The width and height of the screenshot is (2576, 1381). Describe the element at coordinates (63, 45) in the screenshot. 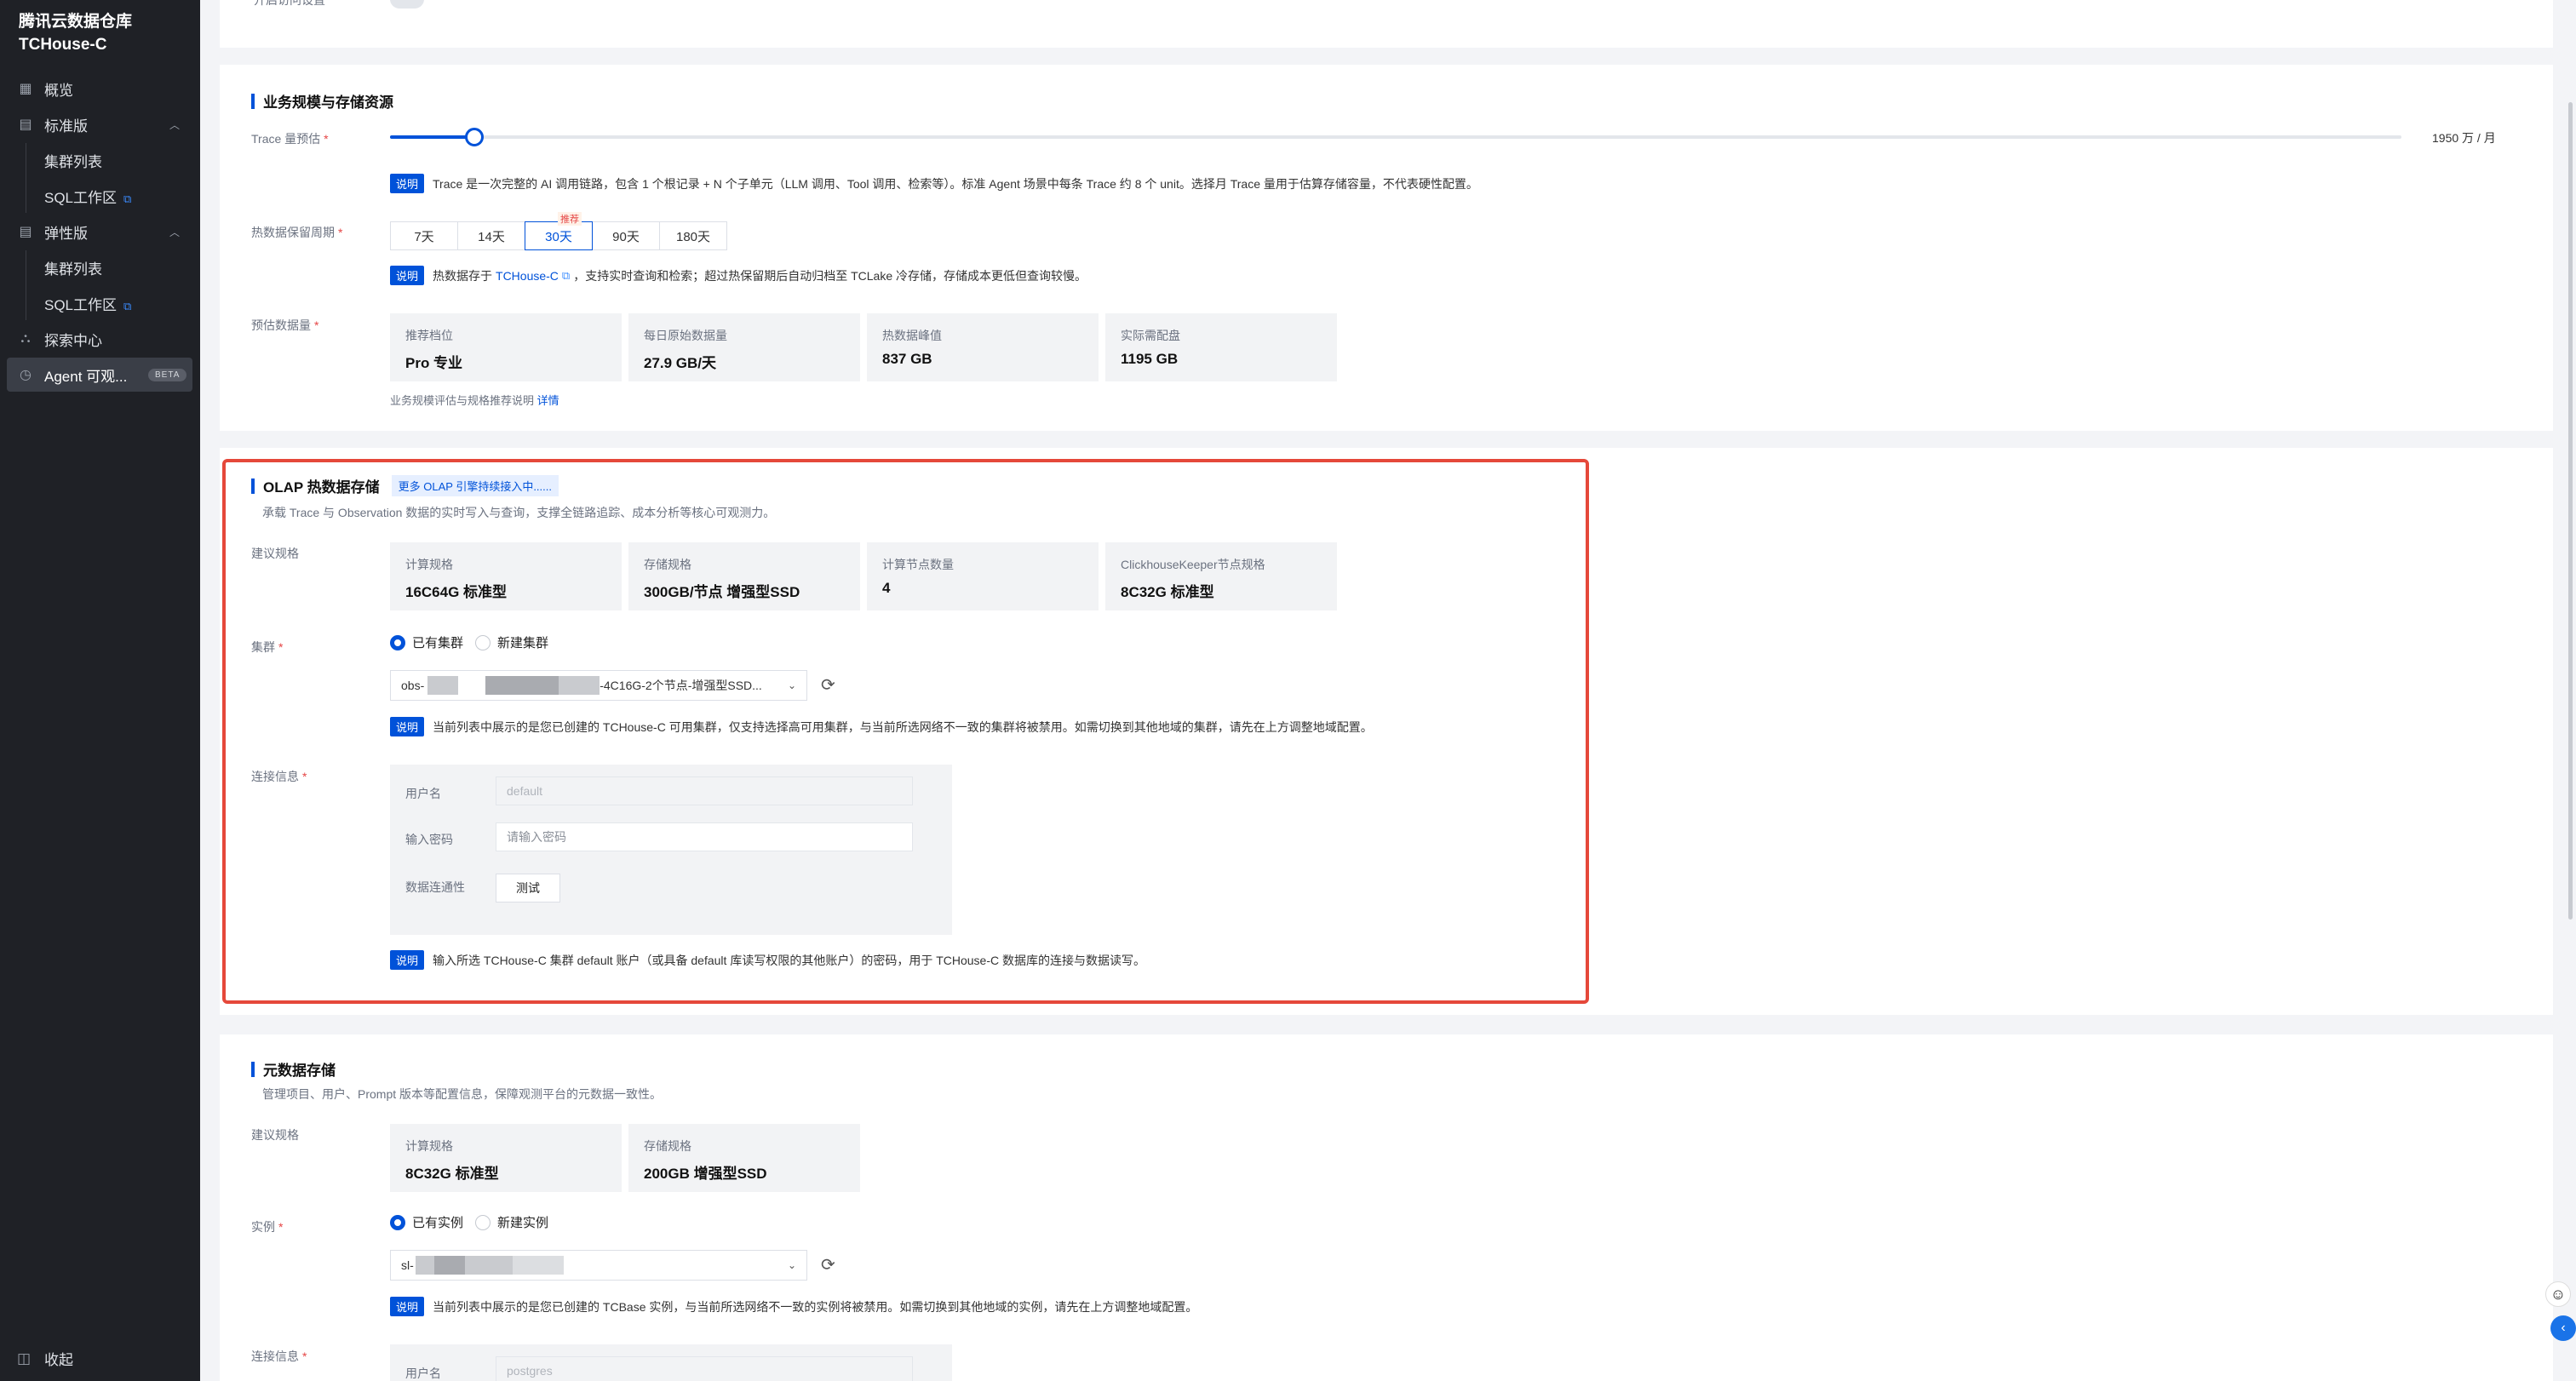

I see `brand-product: TCHouse-C` at that location.